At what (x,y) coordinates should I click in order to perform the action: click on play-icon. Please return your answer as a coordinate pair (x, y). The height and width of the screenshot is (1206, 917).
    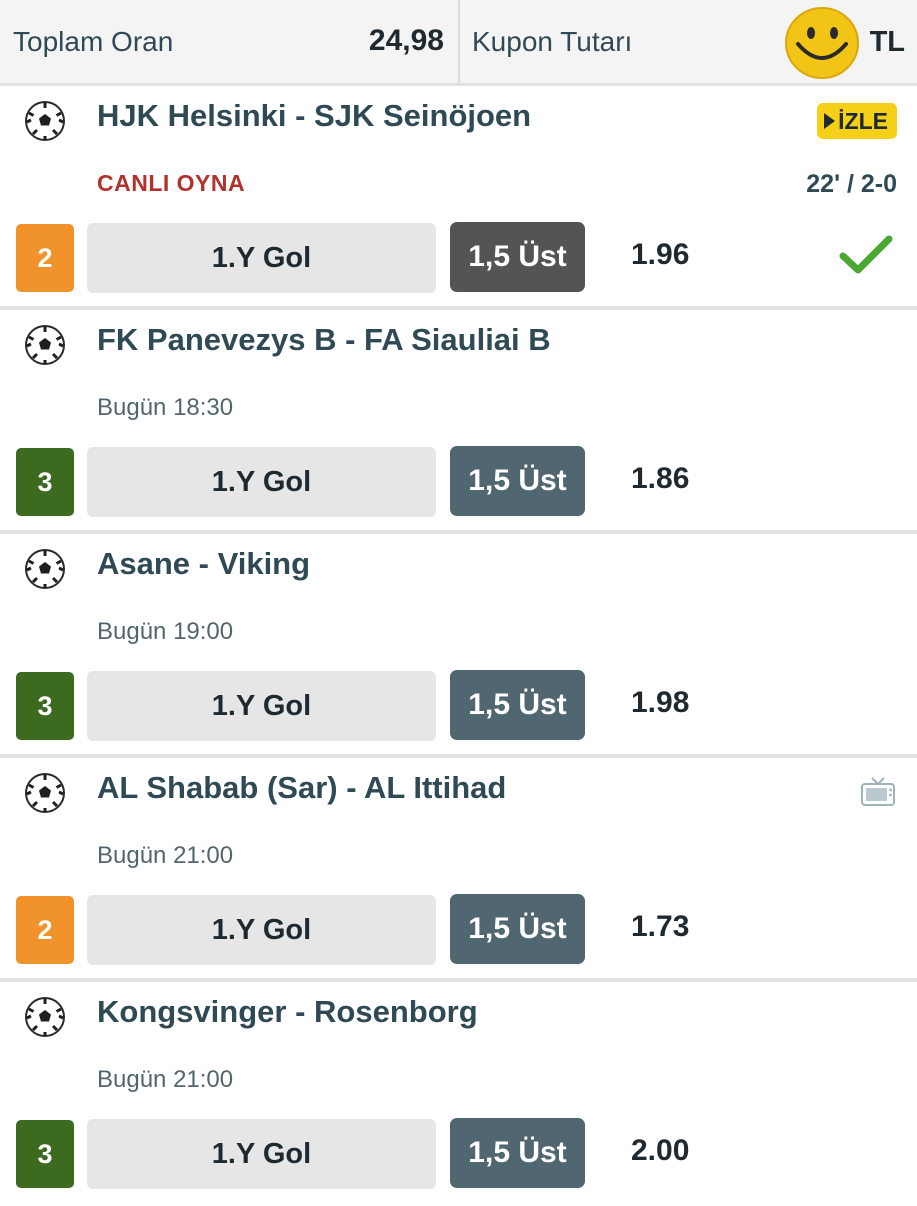
    Looking at the image, I should click on (830, 121).